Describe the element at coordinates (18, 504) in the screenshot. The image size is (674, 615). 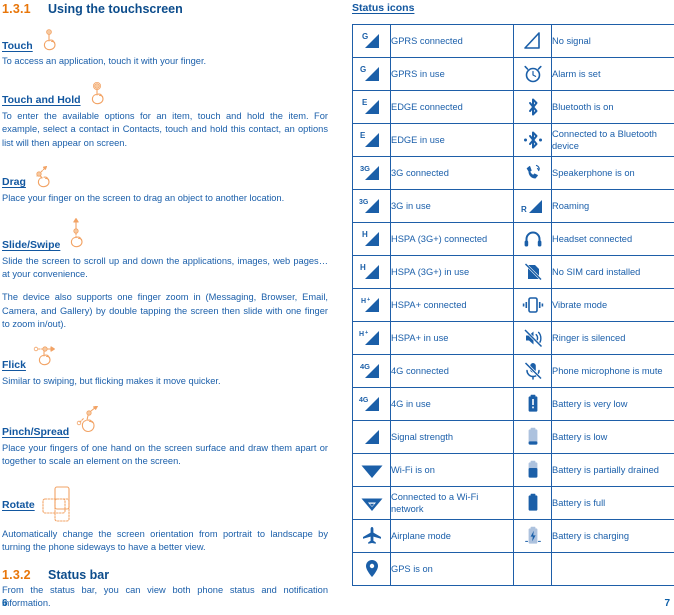
I see `gesture-title-rotate: Rotate` at that location.